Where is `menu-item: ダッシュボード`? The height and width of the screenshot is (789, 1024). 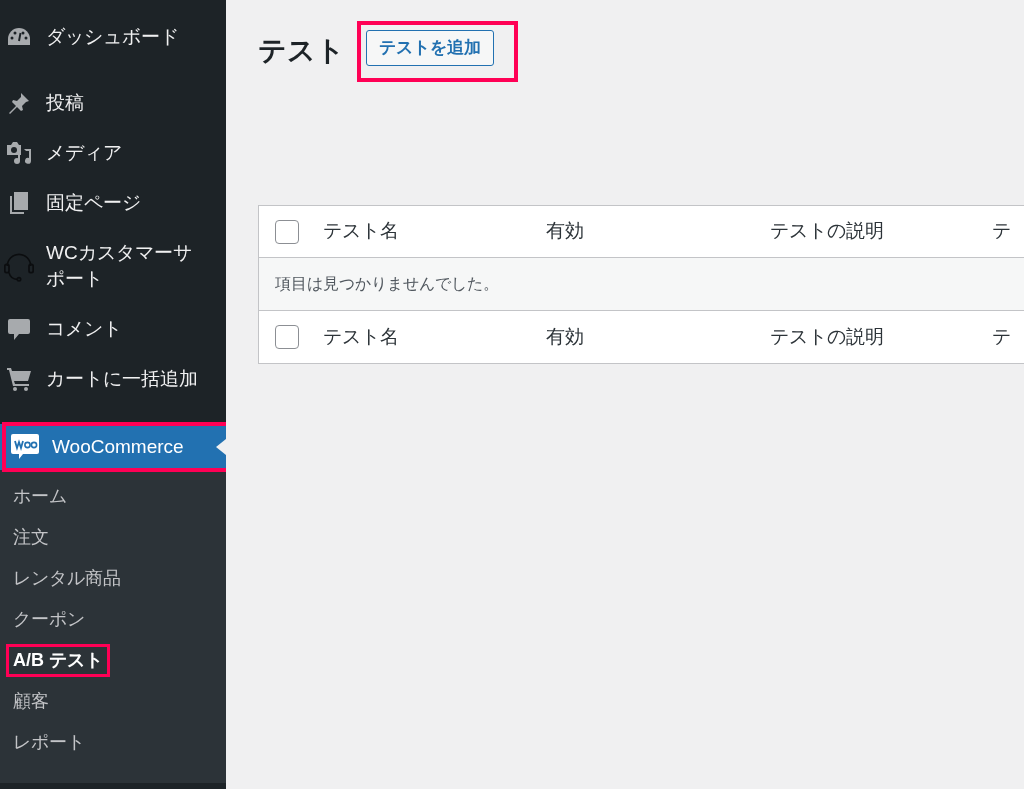 menu-item: ダッシュボード is located at coordinates (109, 37).